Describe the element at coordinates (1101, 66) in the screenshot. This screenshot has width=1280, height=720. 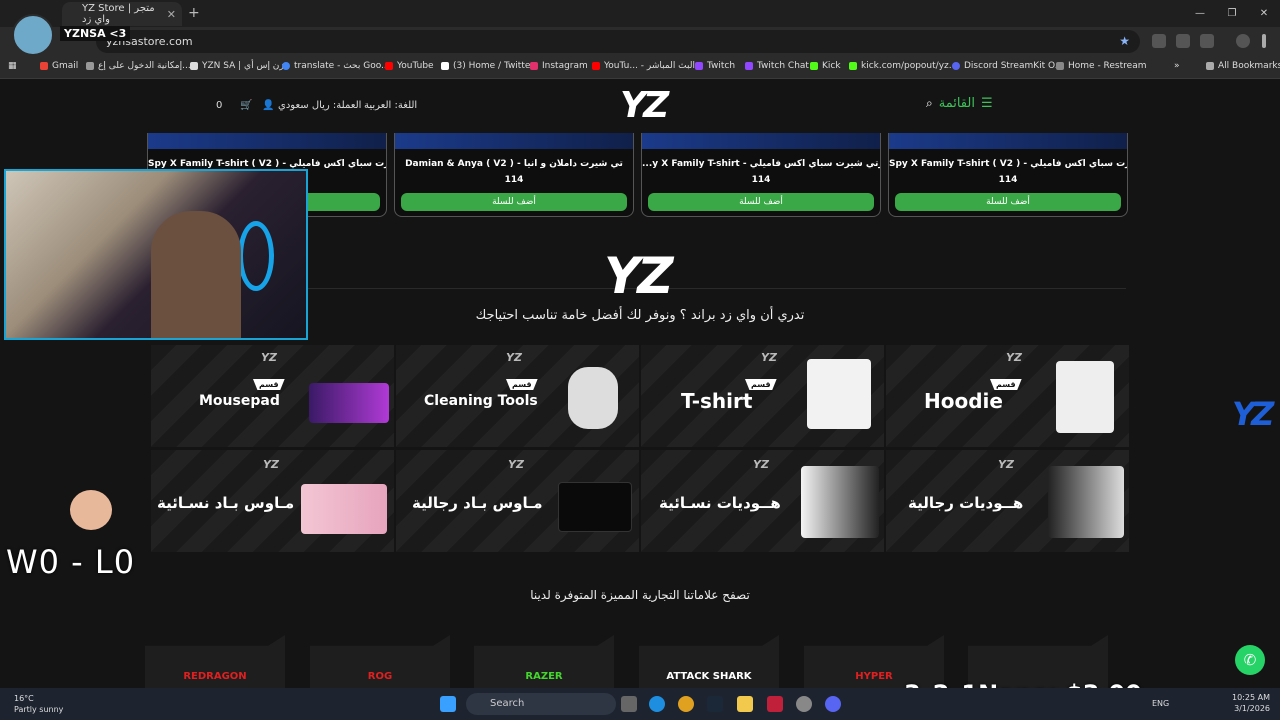
I see `bookmark-restream: Home - Restream` at that location.